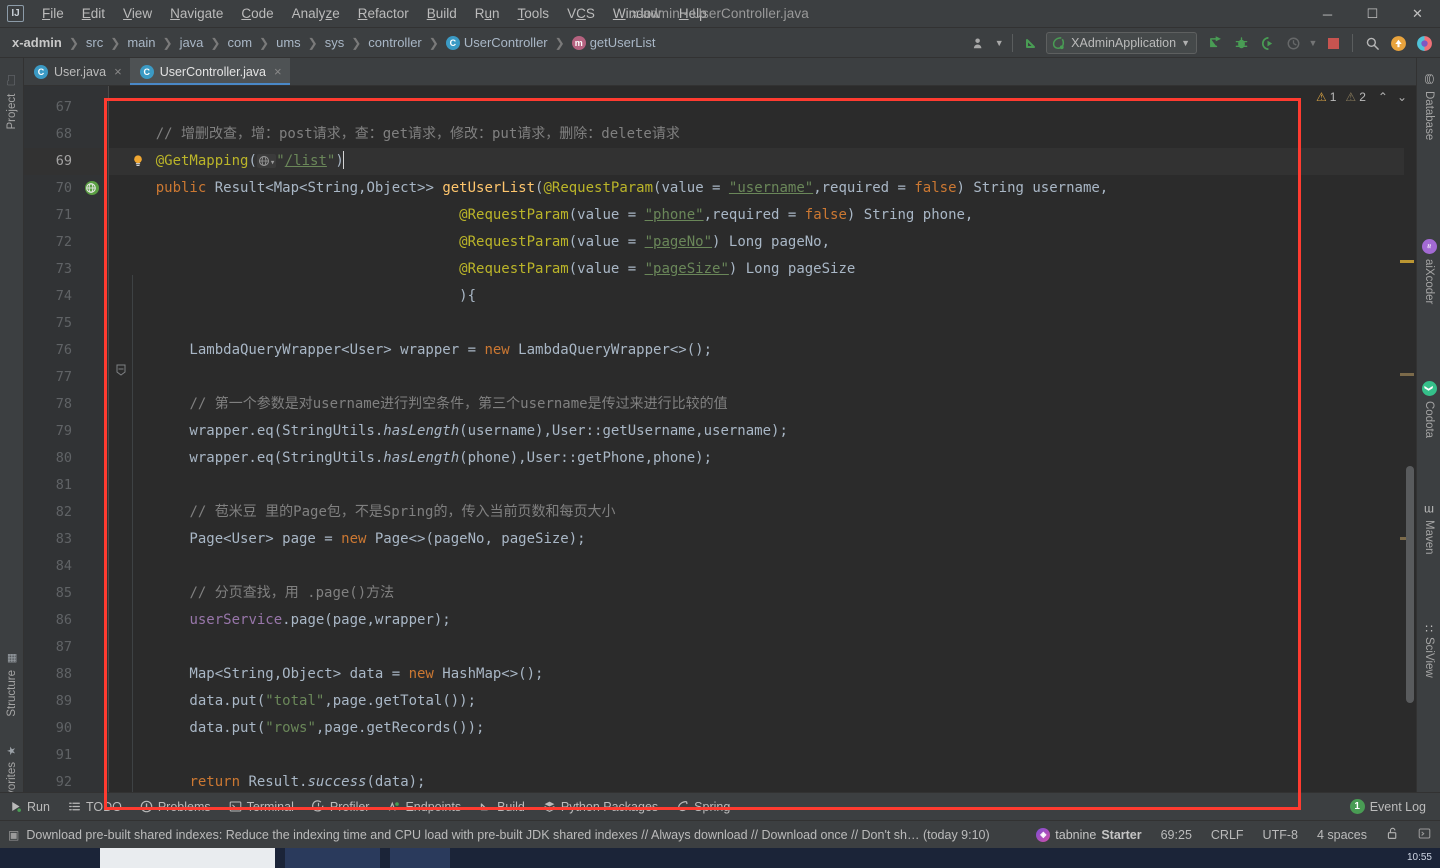 The width and height of the screenshot is (1440, 868). I want to click on warning-count-group: ⚠ 1, so click(1326, 97).